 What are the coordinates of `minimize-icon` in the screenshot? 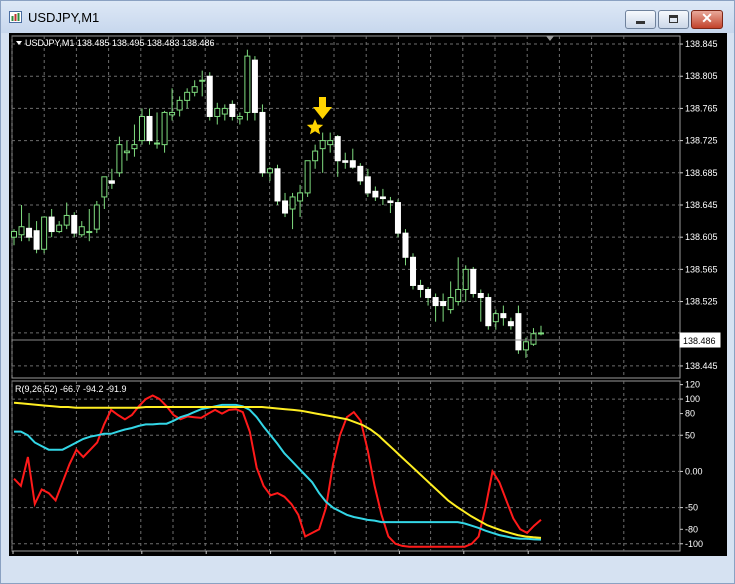 It's located at (640, 22).